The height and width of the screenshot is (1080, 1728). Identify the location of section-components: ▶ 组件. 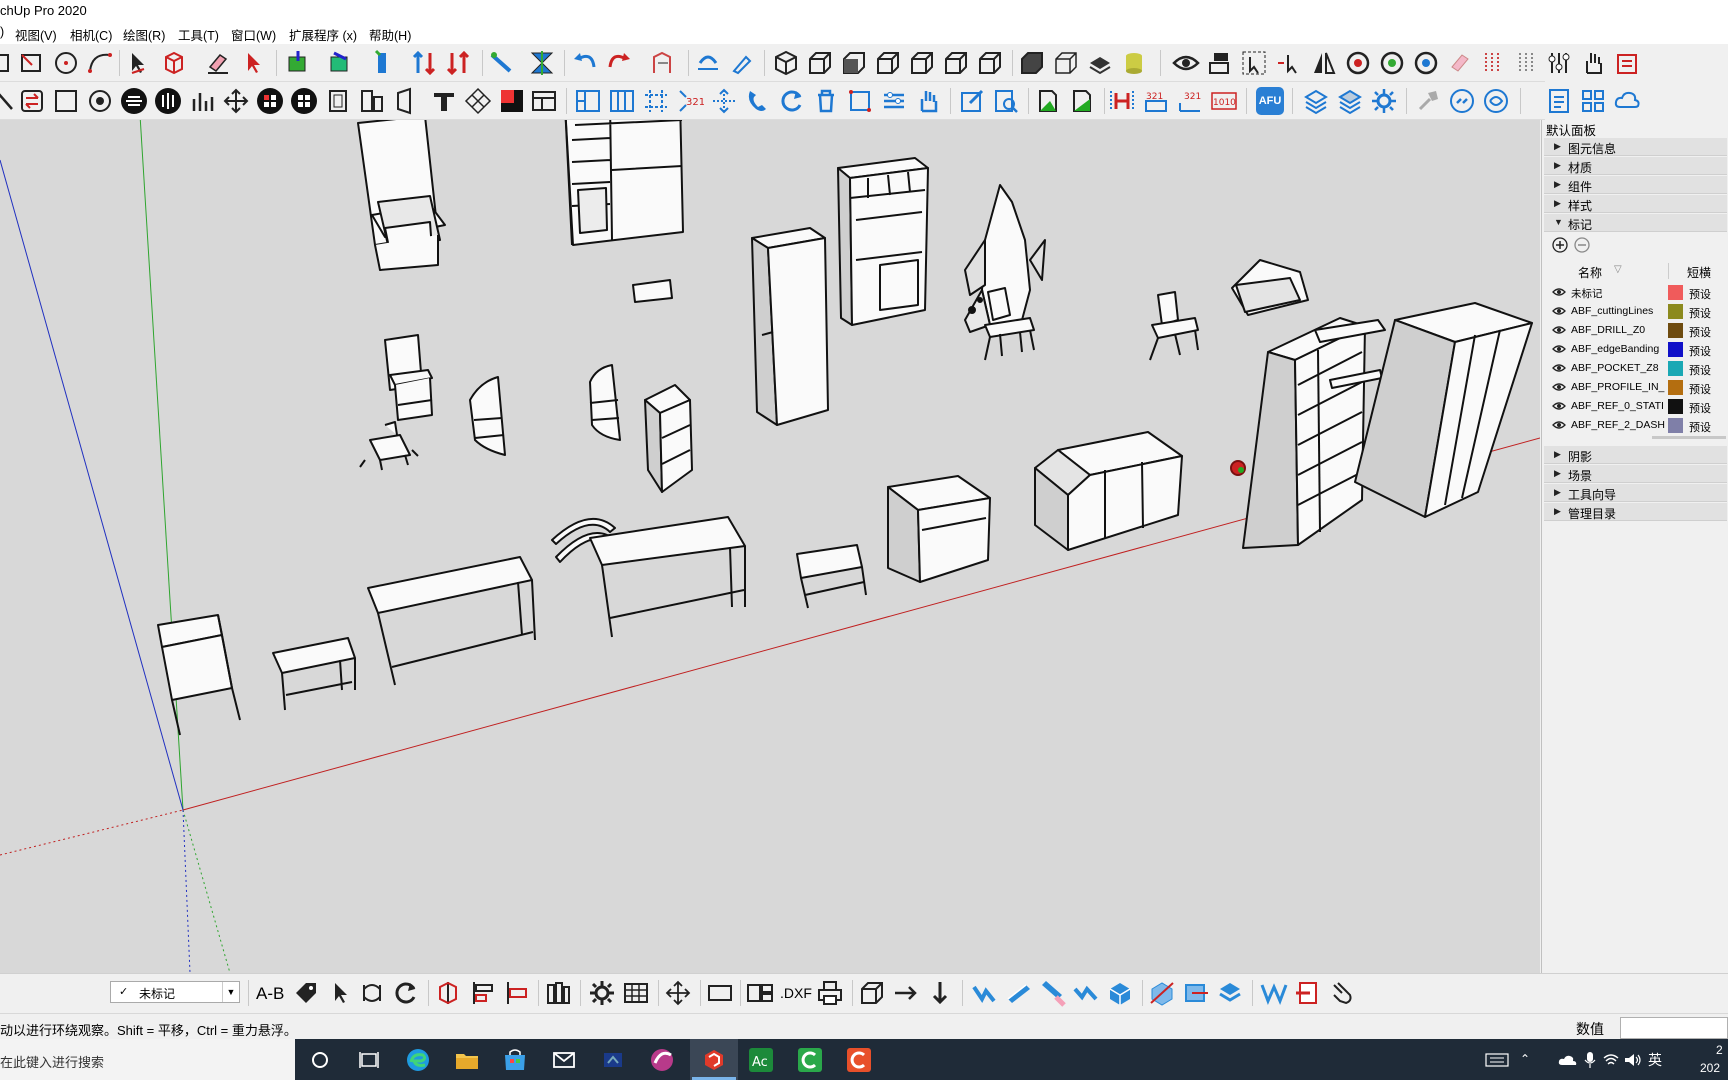
(1635, 185).